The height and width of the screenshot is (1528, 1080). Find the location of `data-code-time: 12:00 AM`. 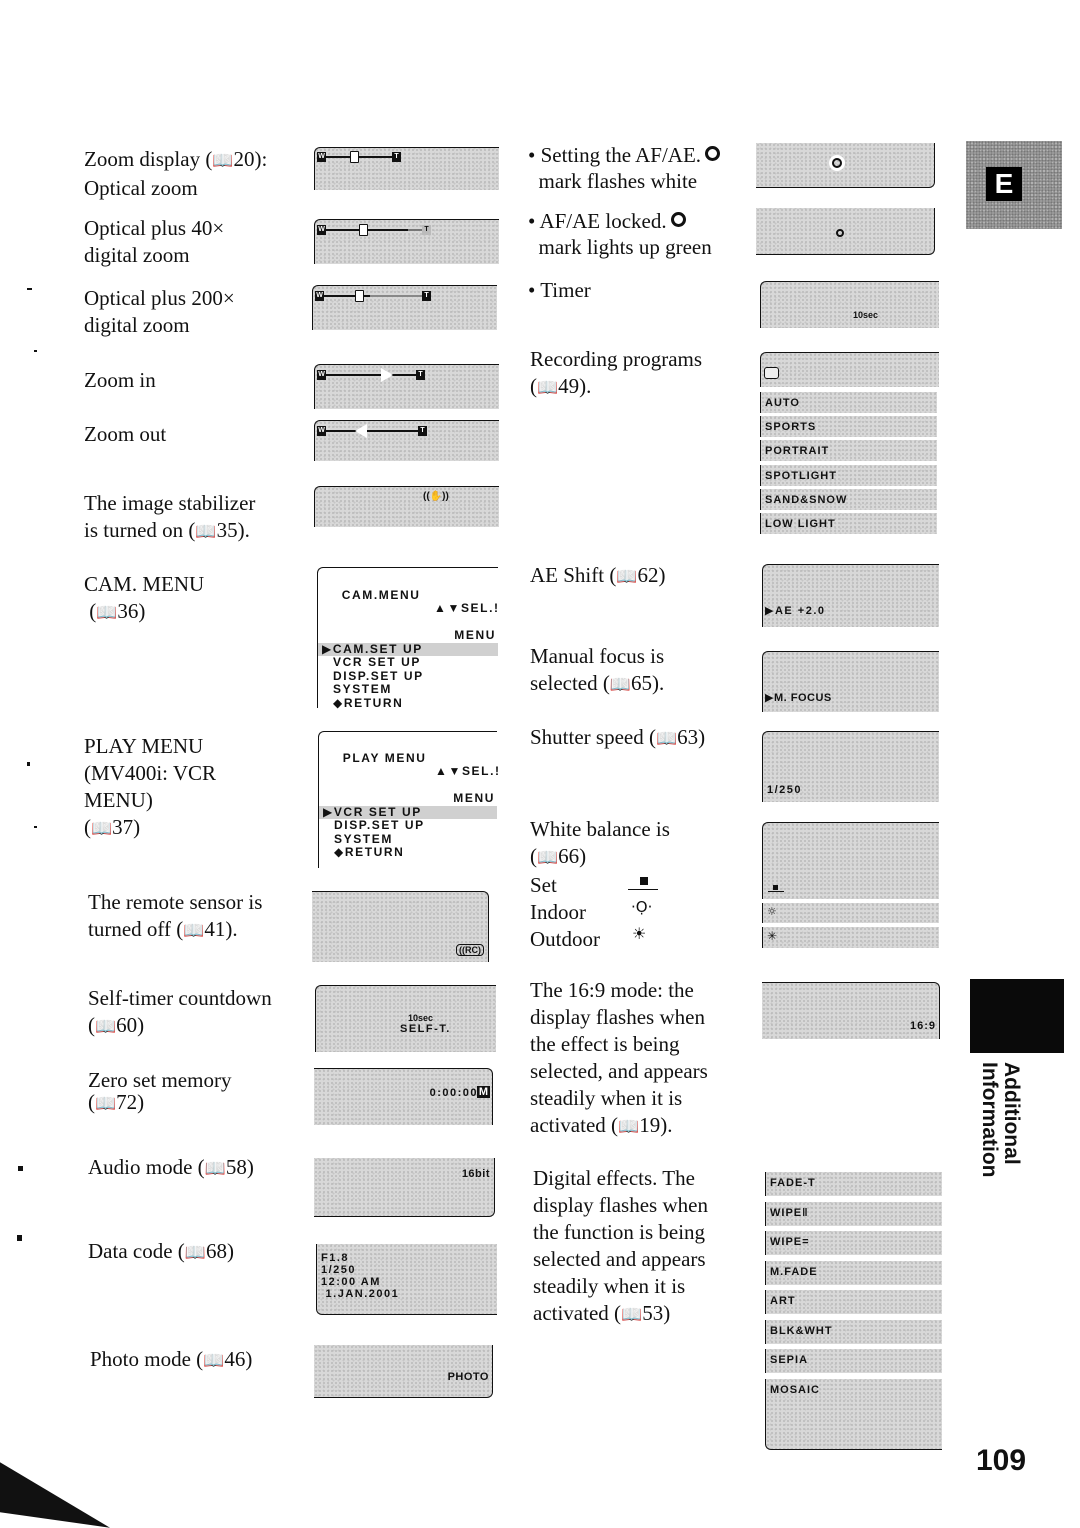

data-code-time: 12:00 AM is located at coordinates (351, 1282).